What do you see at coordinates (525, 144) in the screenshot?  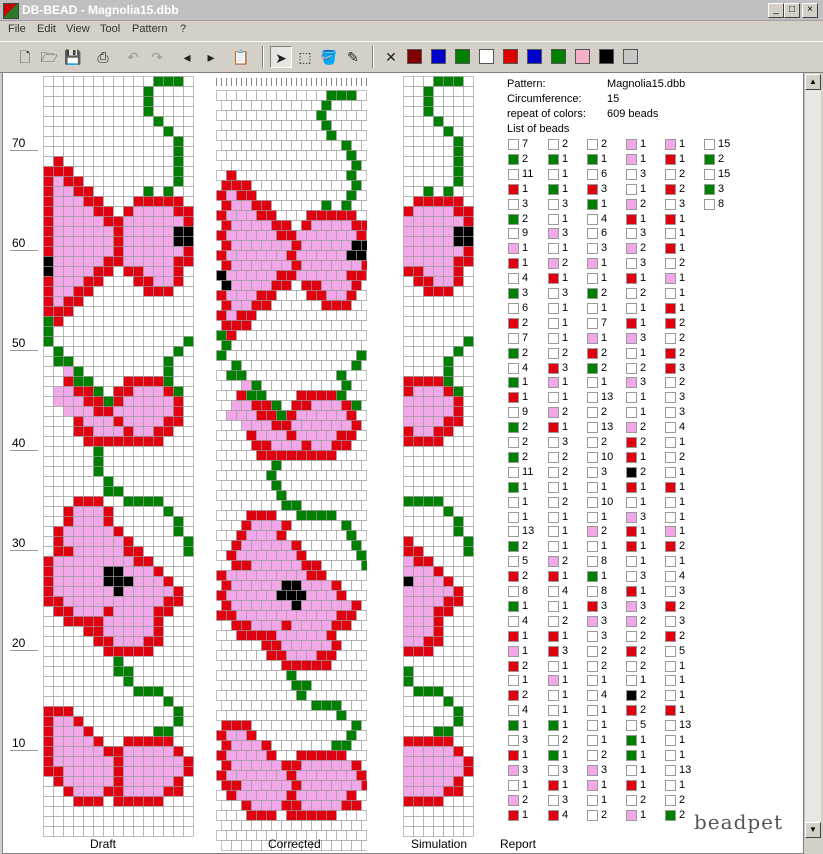 I see `bead-count: 7` at bounding box center [525, 144].